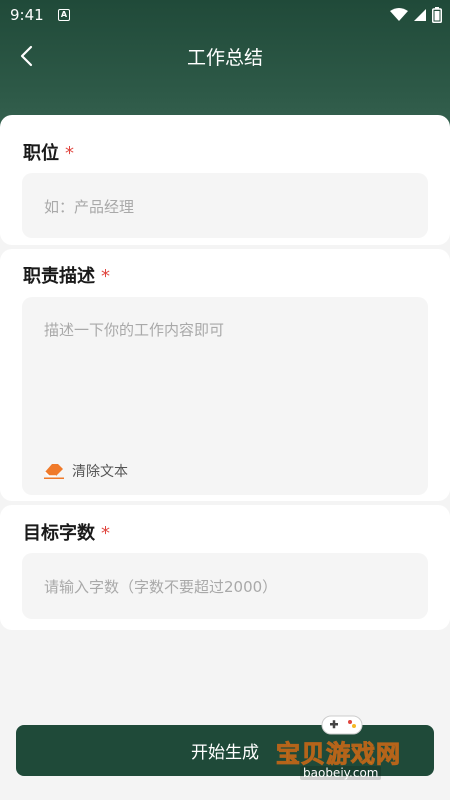  Describe the element at coordinates (338, 754) in the screenshot. I see `watermark-text: 宝贝游戏网` at that location.